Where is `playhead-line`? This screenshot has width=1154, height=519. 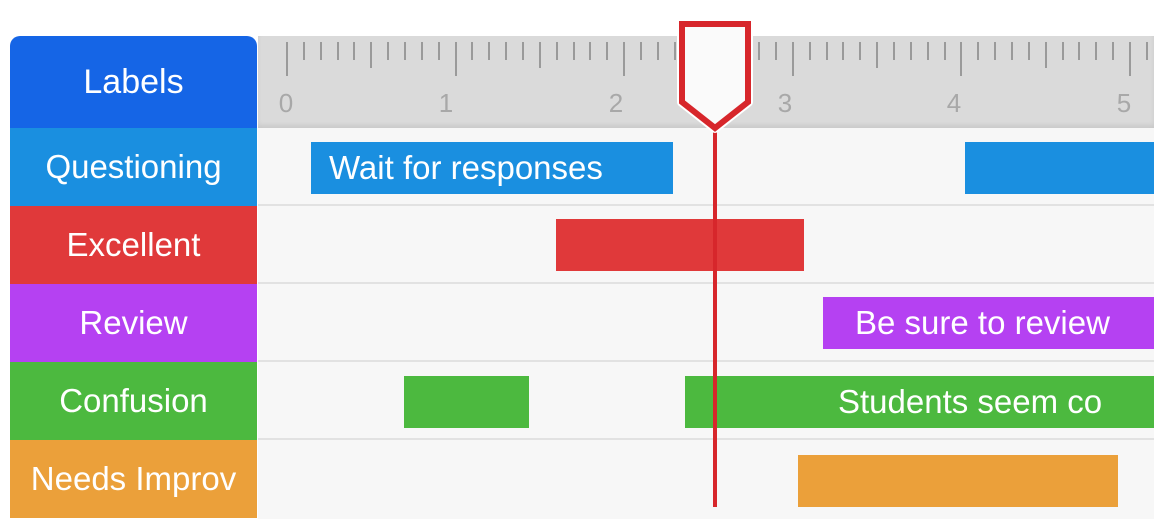 playhead-line is located at coordinates (715, 316).